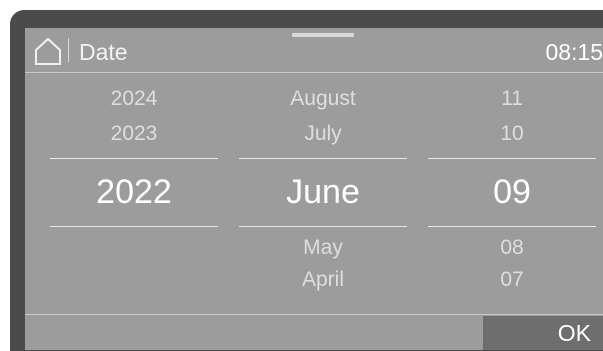 The width and height of the screenshot is (603, 351). Describe the element at coordinates (323, 226) in the screenshot. I see `month-selection-line-bottom` at that location.